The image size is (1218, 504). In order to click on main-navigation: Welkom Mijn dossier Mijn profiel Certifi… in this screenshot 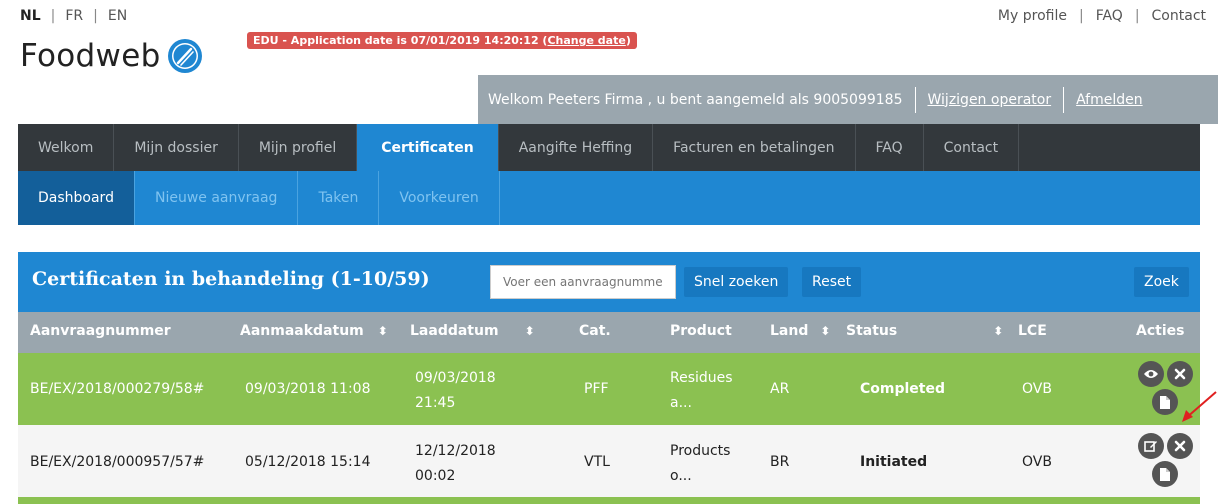, I will do `click(609, 147)`.